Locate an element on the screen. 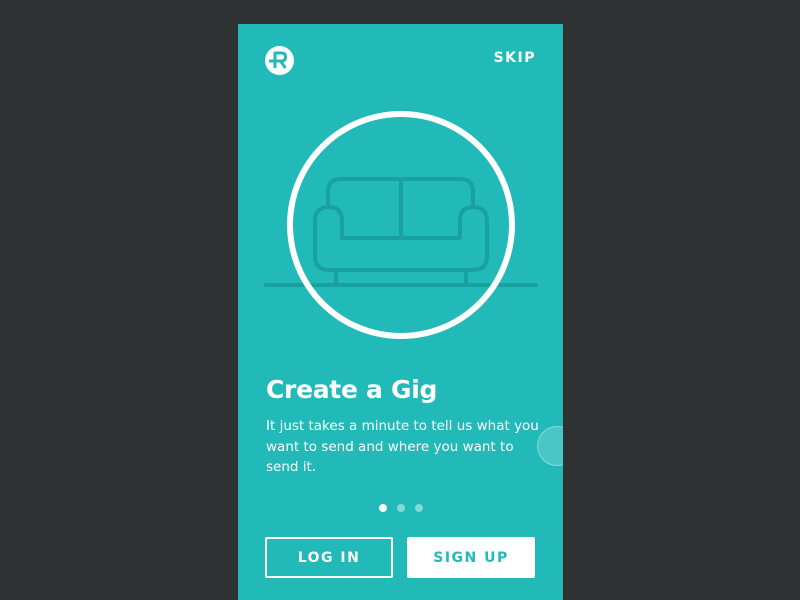  page-title: Create a Gig is located at coordinates (352, 389).